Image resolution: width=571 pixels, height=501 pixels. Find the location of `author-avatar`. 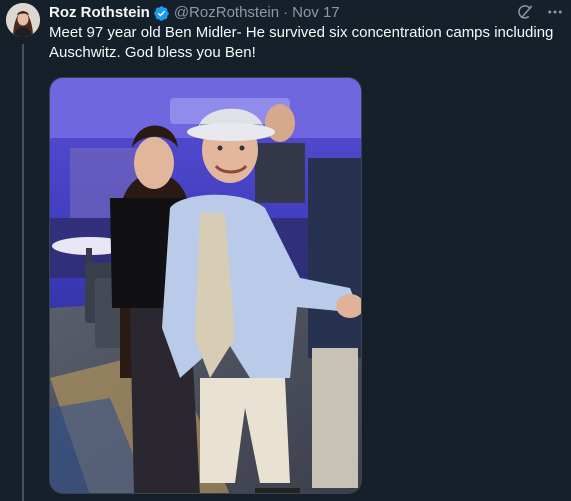

author-avatar is located at coordinates (23, 20).